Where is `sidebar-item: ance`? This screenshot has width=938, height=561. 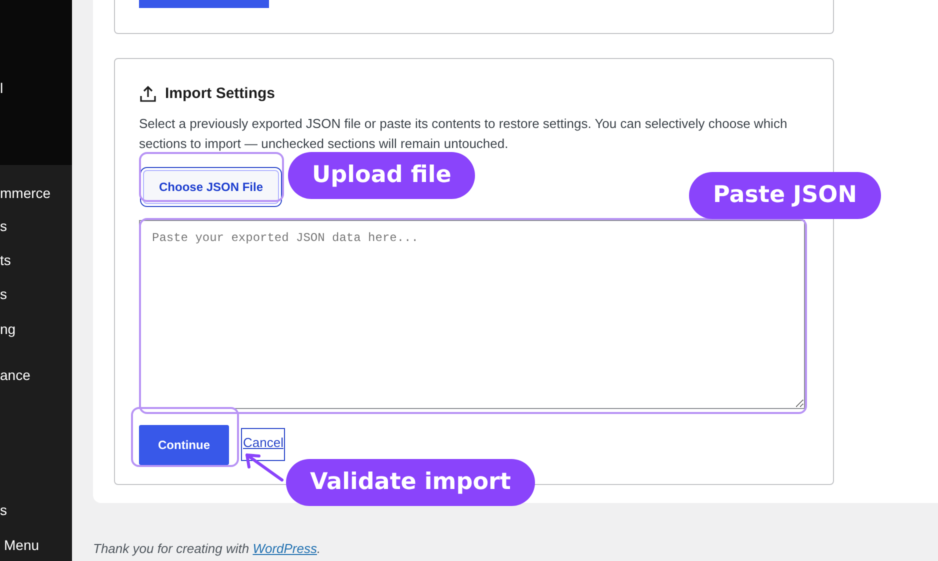
sidebar-item: ance is located at coordinates (36, 375).